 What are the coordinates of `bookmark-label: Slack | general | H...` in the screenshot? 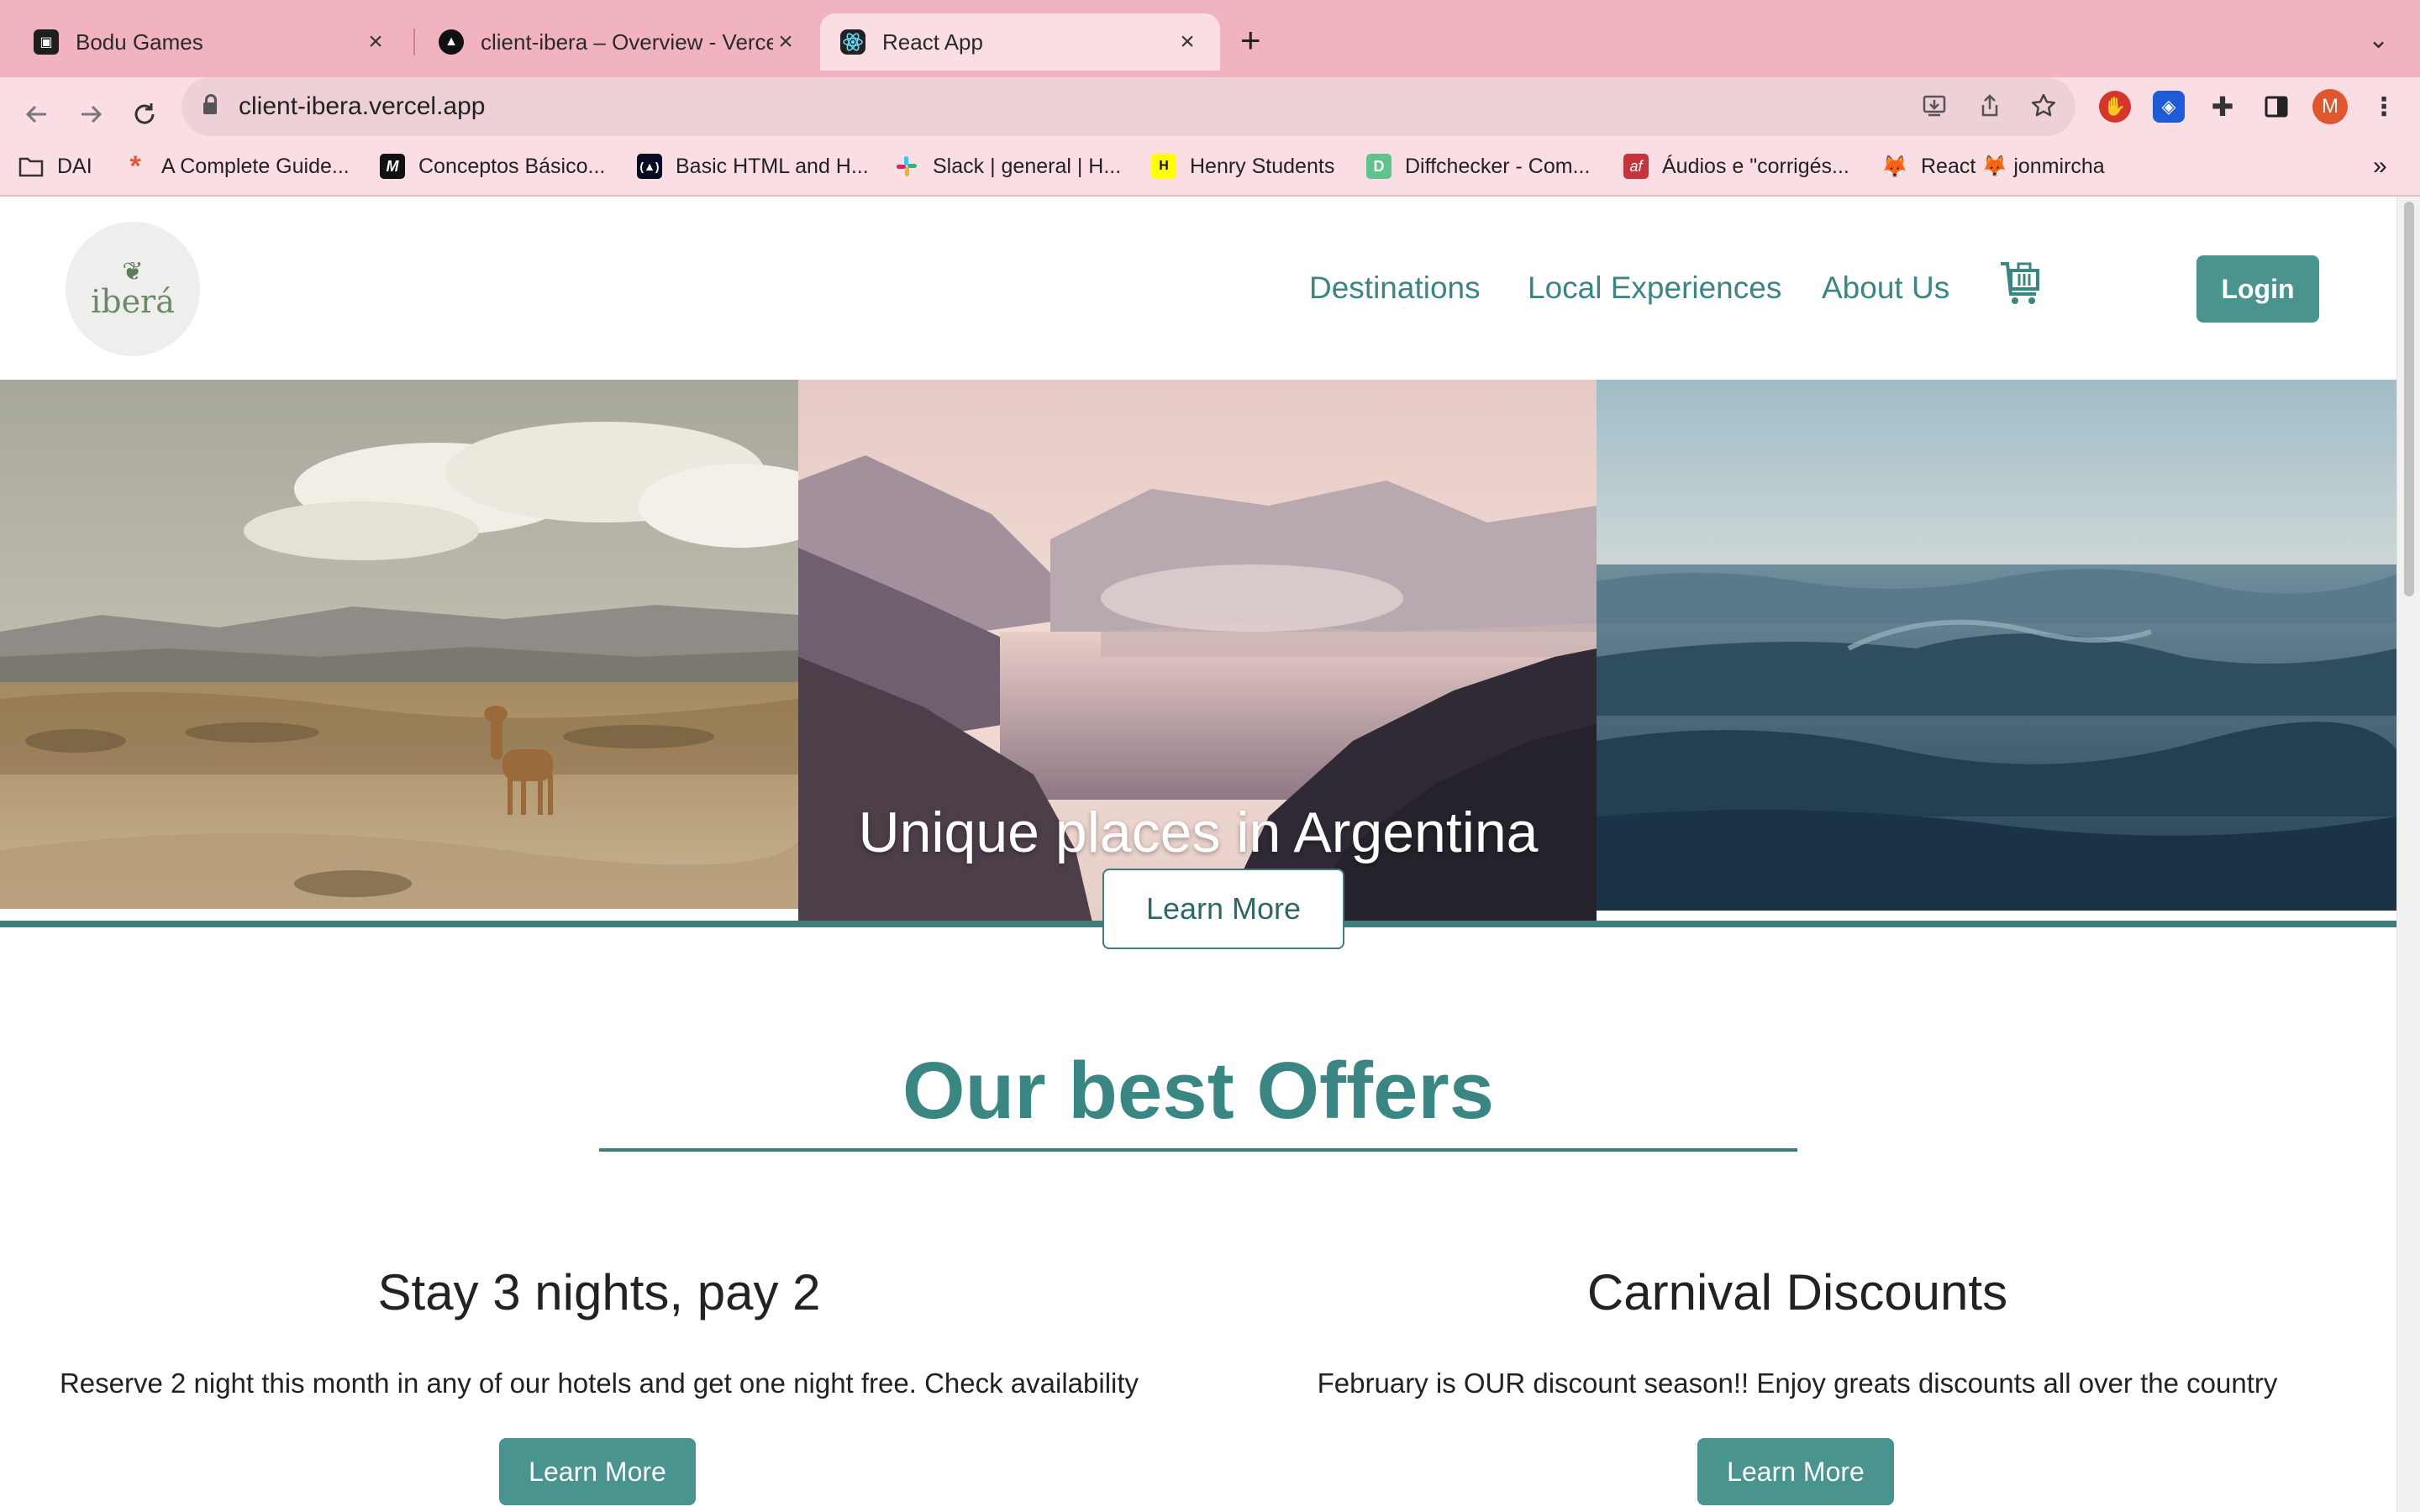 It's located at (1027, 166).